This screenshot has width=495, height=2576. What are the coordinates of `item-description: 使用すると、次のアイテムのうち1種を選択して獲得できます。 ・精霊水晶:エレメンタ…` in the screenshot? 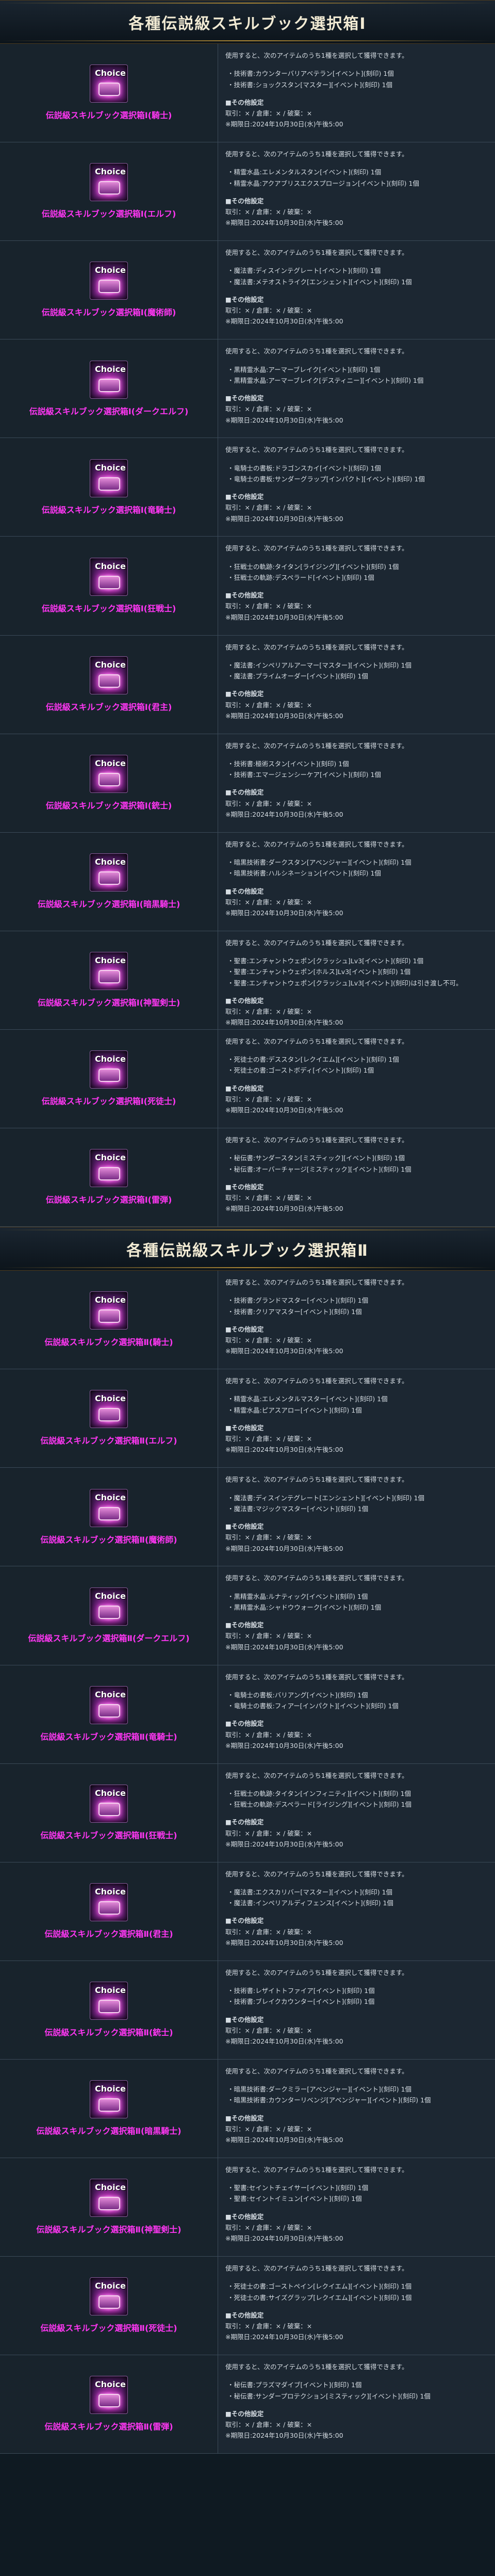 It's located at (356, 191).